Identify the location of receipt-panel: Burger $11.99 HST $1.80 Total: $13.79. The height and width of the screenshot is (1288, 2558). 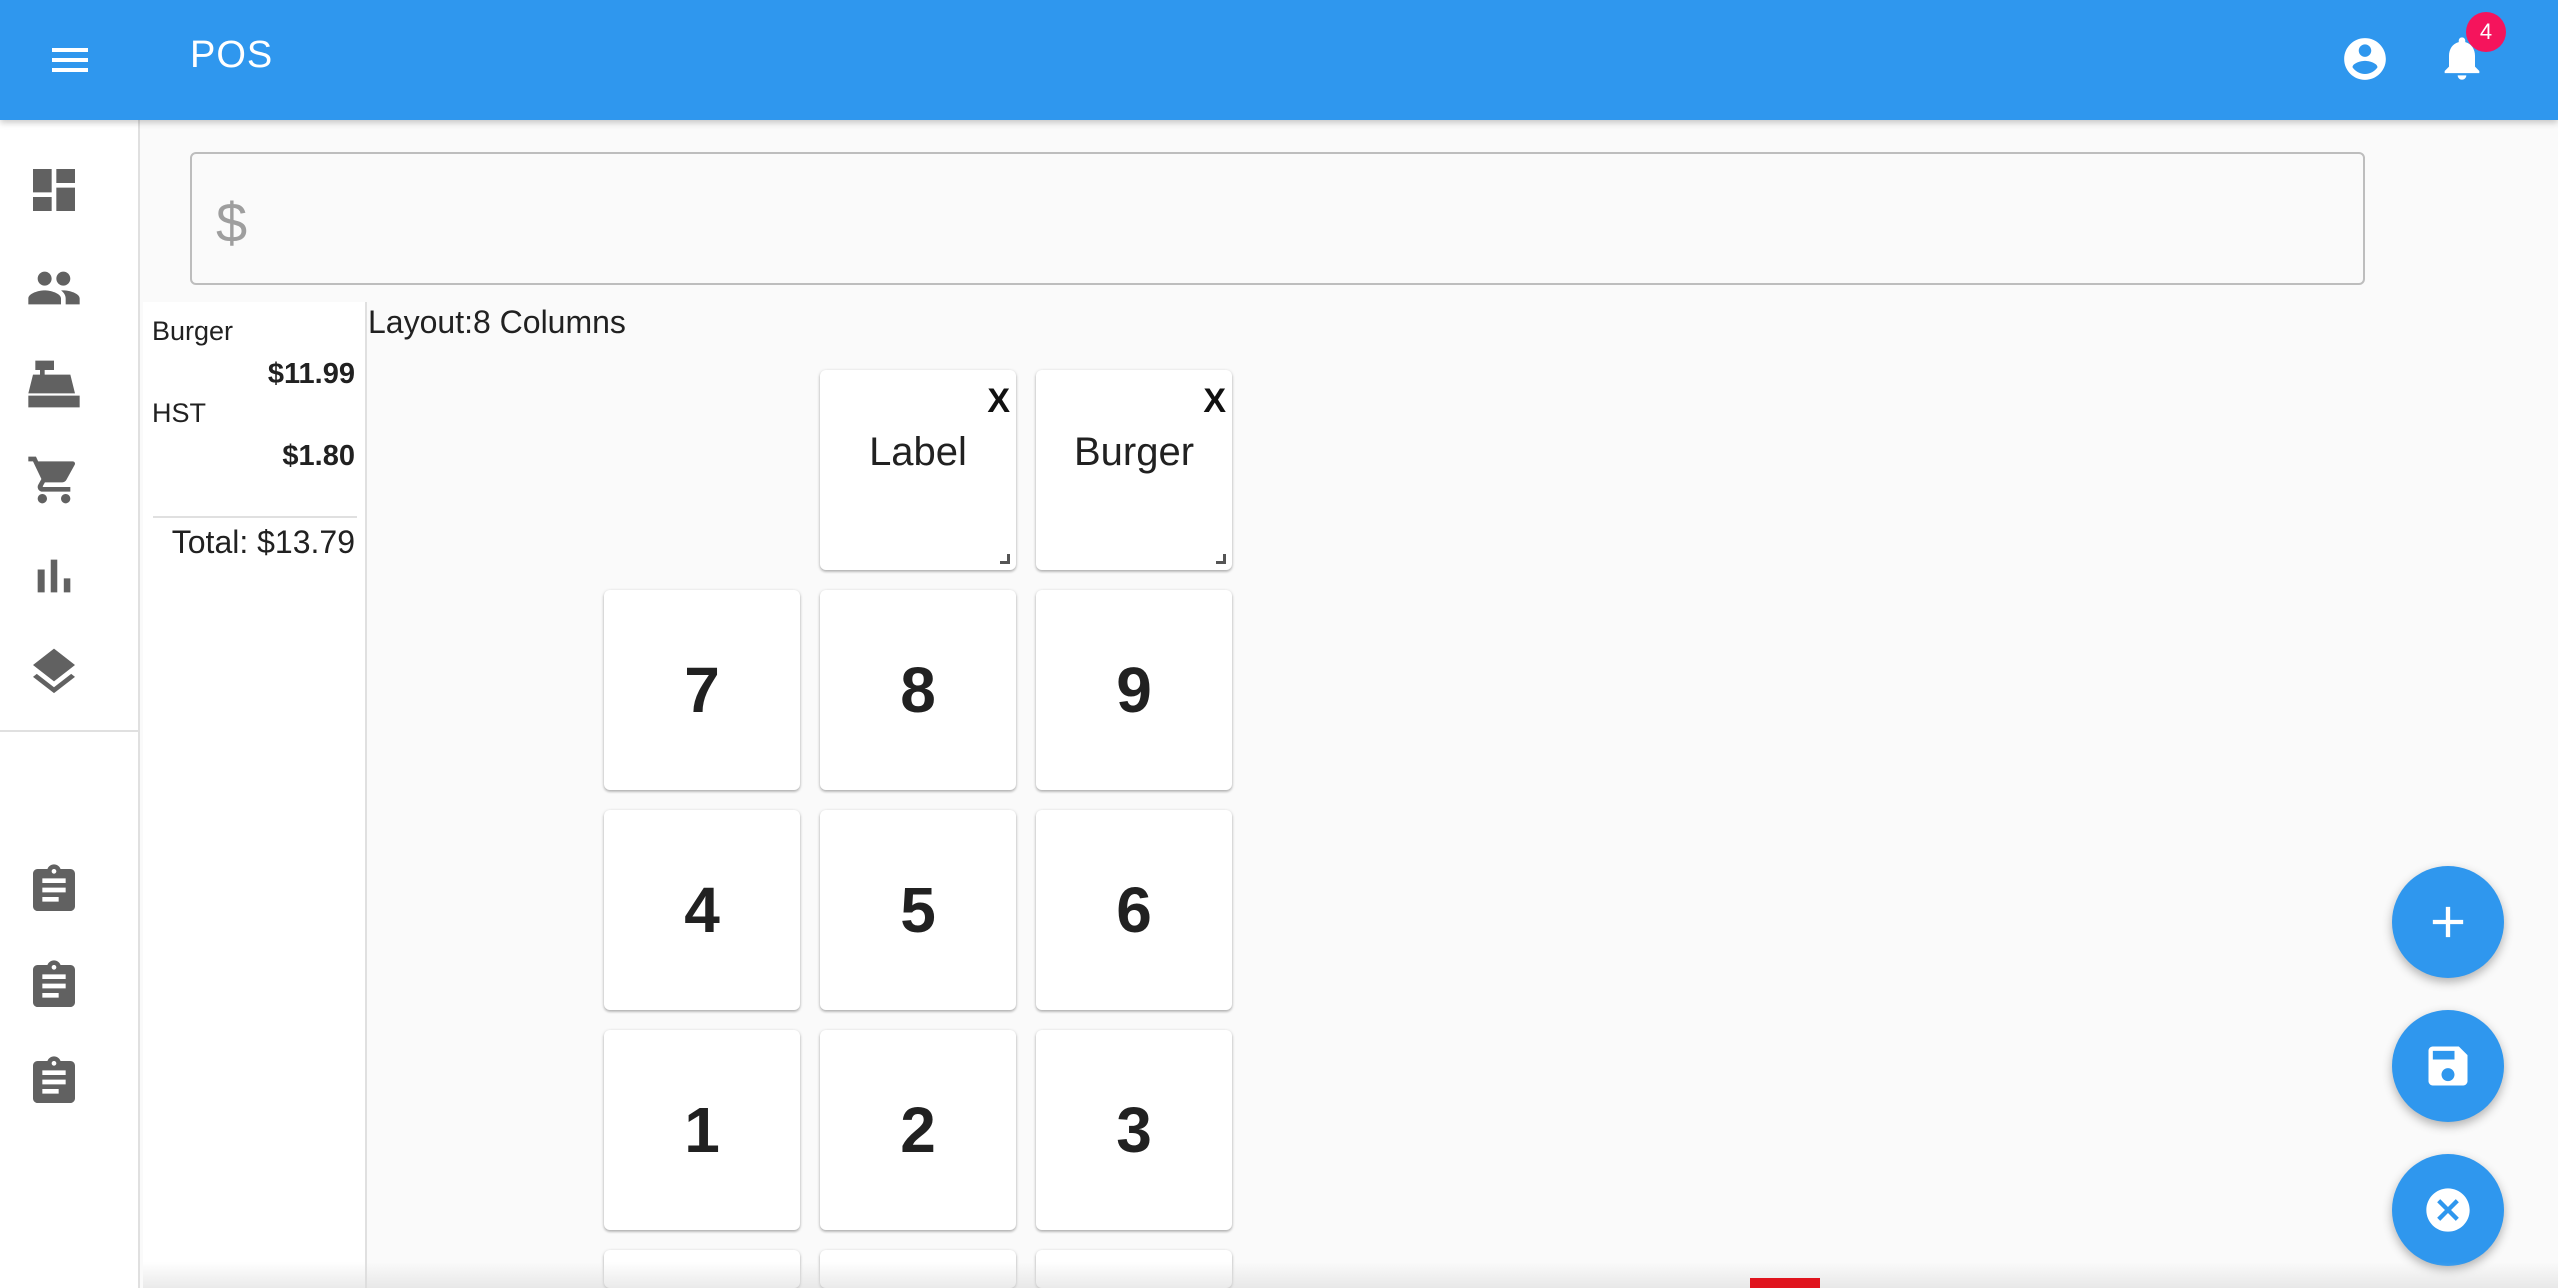
(255, 795).